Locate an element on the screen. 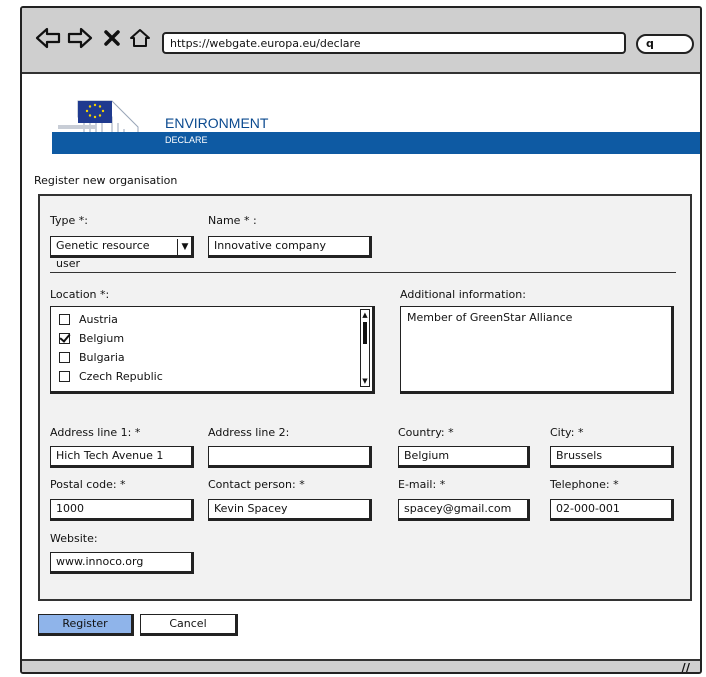  location-option-label: Bulgaria is located at coordinates (102, 357).